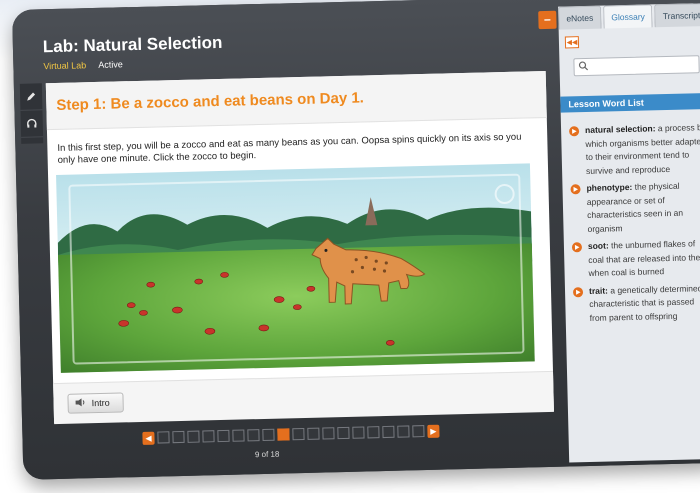 The image size is (700, 493). What do you see at coordinates (677, 15) in the screenshot?
I see `tab-transcript: Transcript` at bounding box center [677, 15].